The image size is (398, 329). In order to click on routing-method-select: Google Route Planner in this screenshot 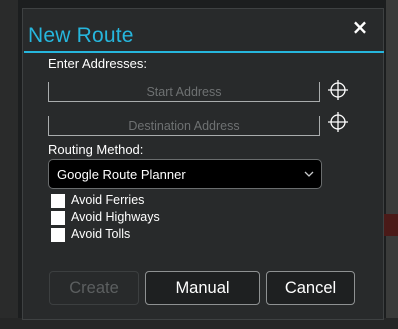, I will do `click(185, 174)`.